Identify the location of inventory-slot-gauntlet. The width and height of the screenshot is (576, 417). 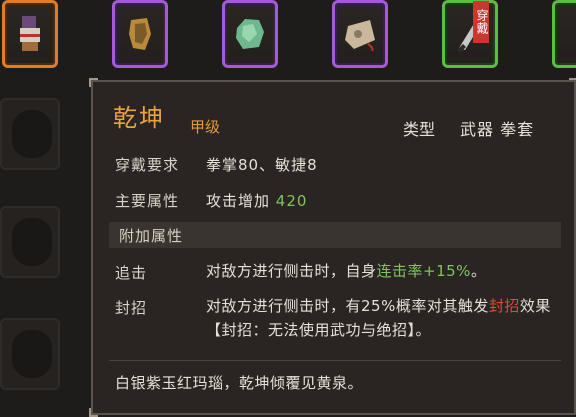
(30, 34).